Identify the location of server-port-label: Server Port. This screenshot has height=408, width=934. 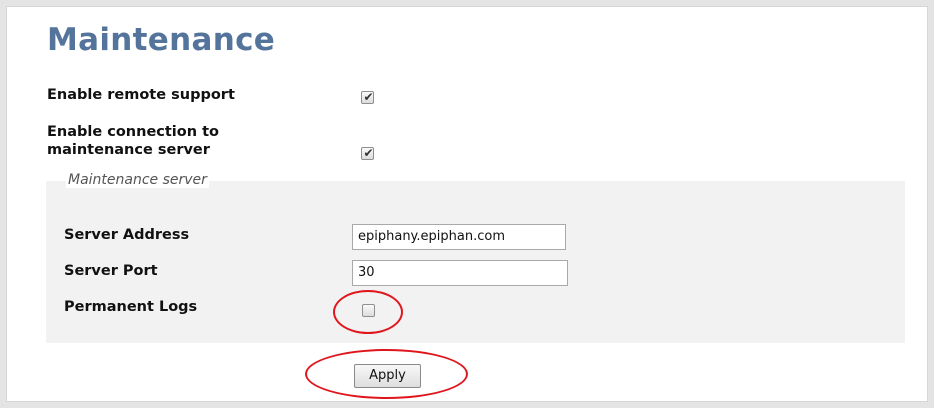
(111, 271).